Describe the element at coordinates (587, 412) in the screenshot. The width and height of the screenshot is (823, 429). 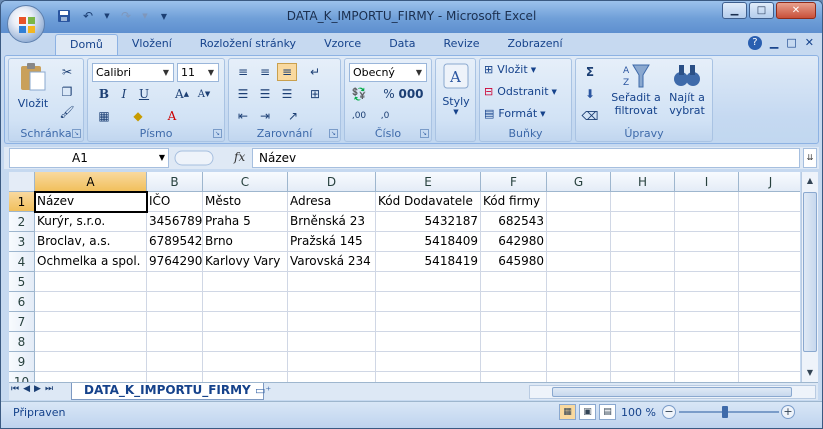
I see `page-layout-view-icon: ▣` at that location.